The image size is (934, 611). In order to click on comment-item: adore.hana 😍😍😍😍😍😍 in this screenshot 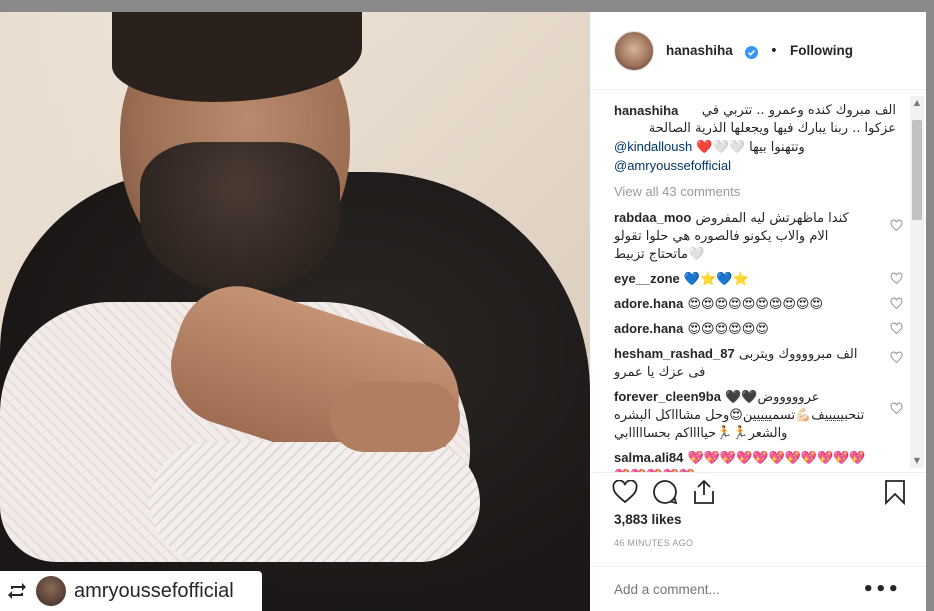, I will do `click(758, 329)`.